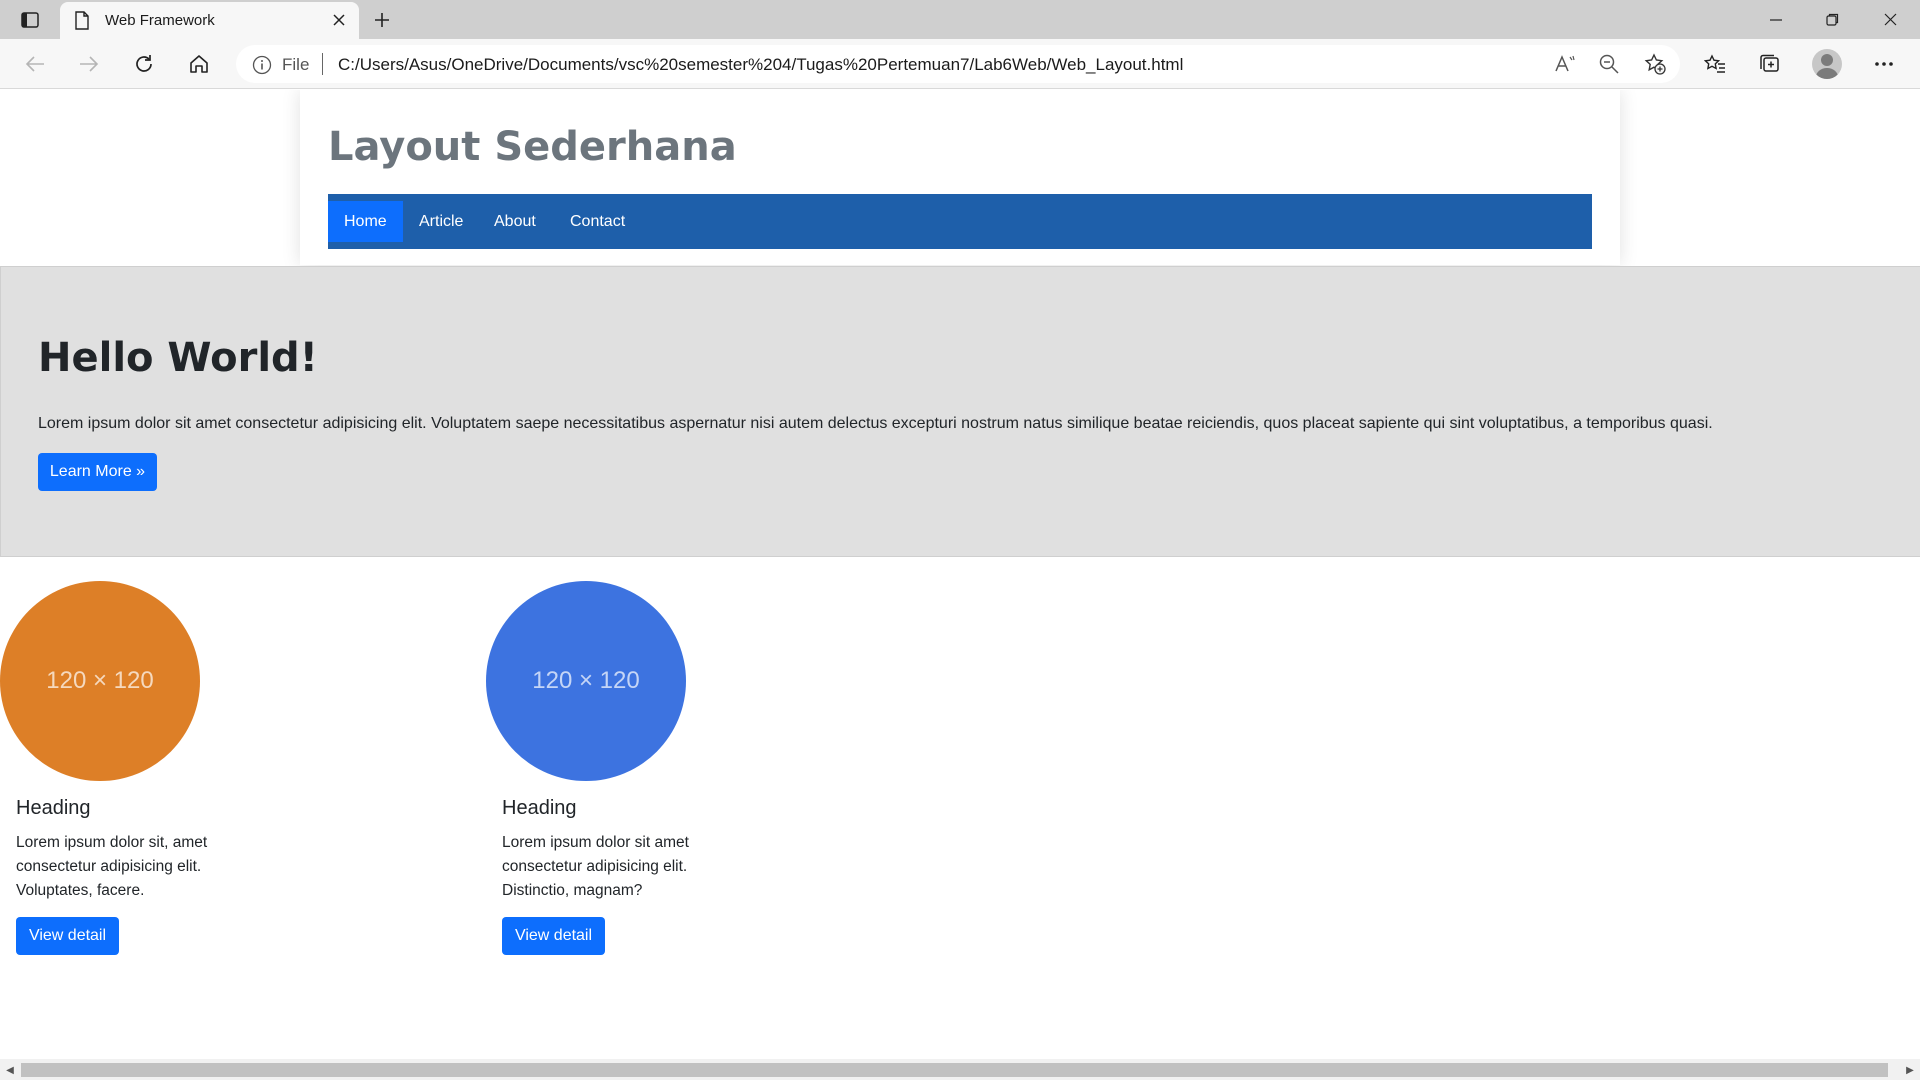  I want to click on read-aloud-icon, so click(1565, 64).